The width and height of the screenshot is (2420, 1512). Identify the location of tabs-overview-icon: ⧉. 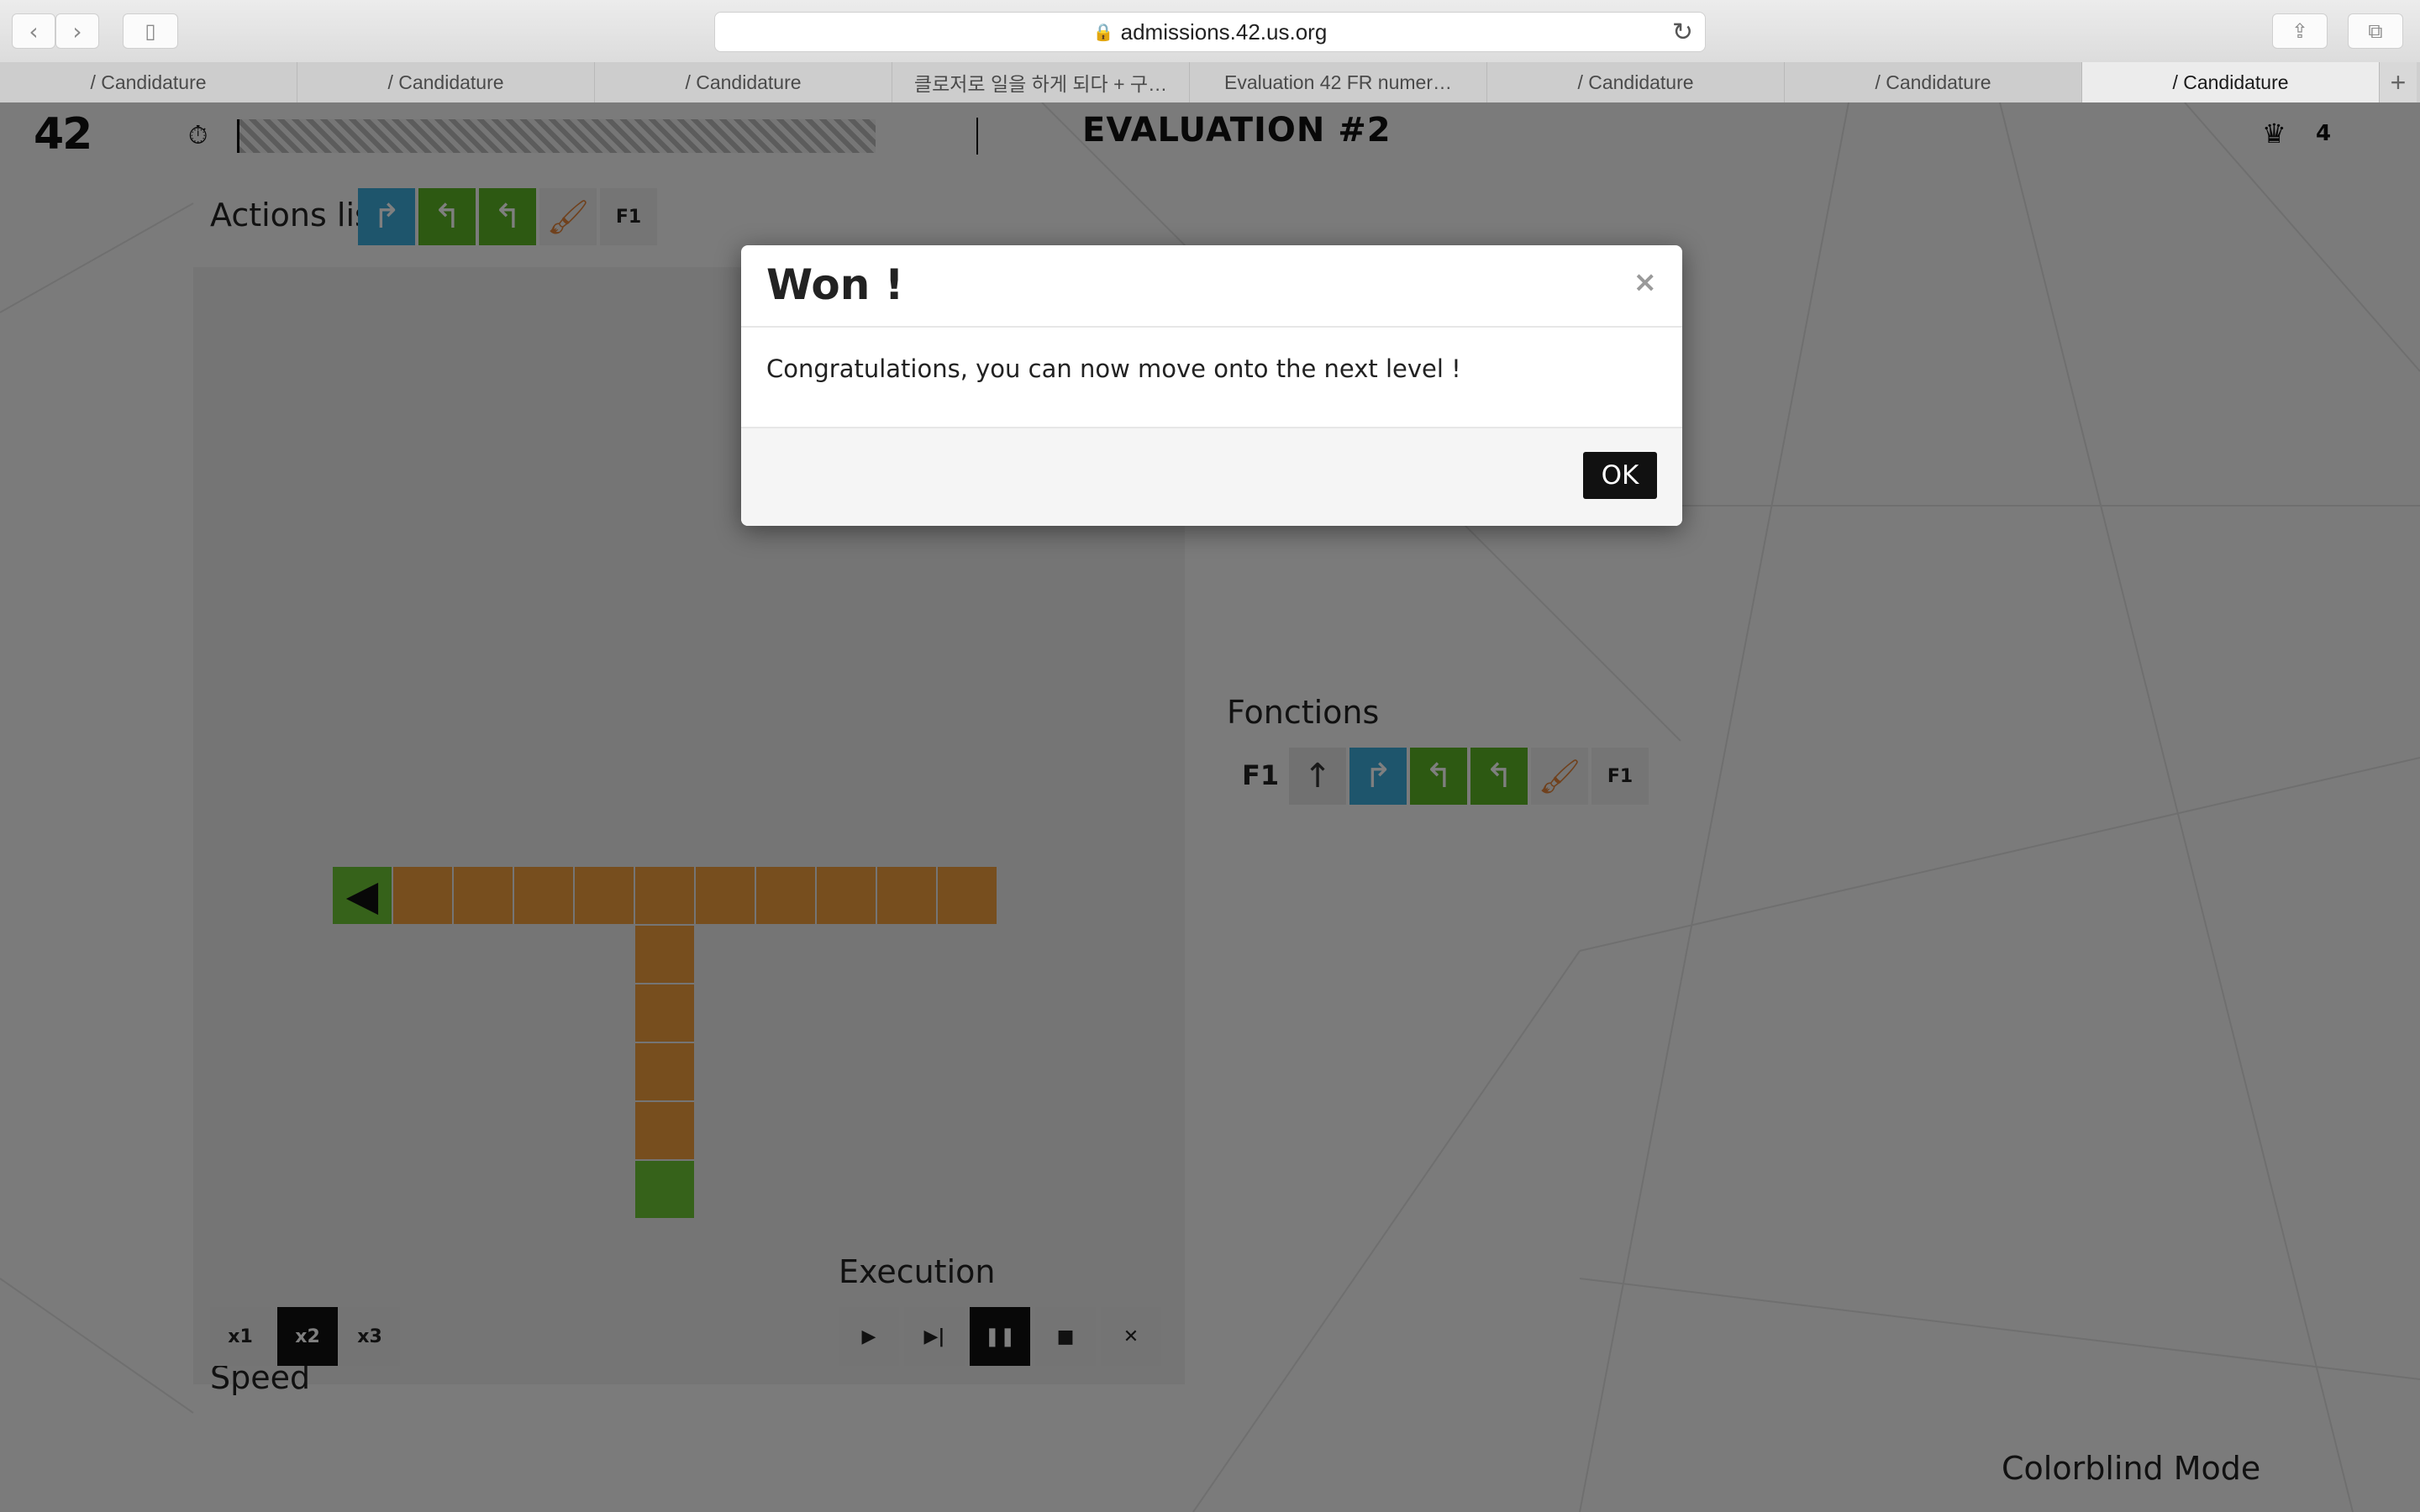
(2375, 31).